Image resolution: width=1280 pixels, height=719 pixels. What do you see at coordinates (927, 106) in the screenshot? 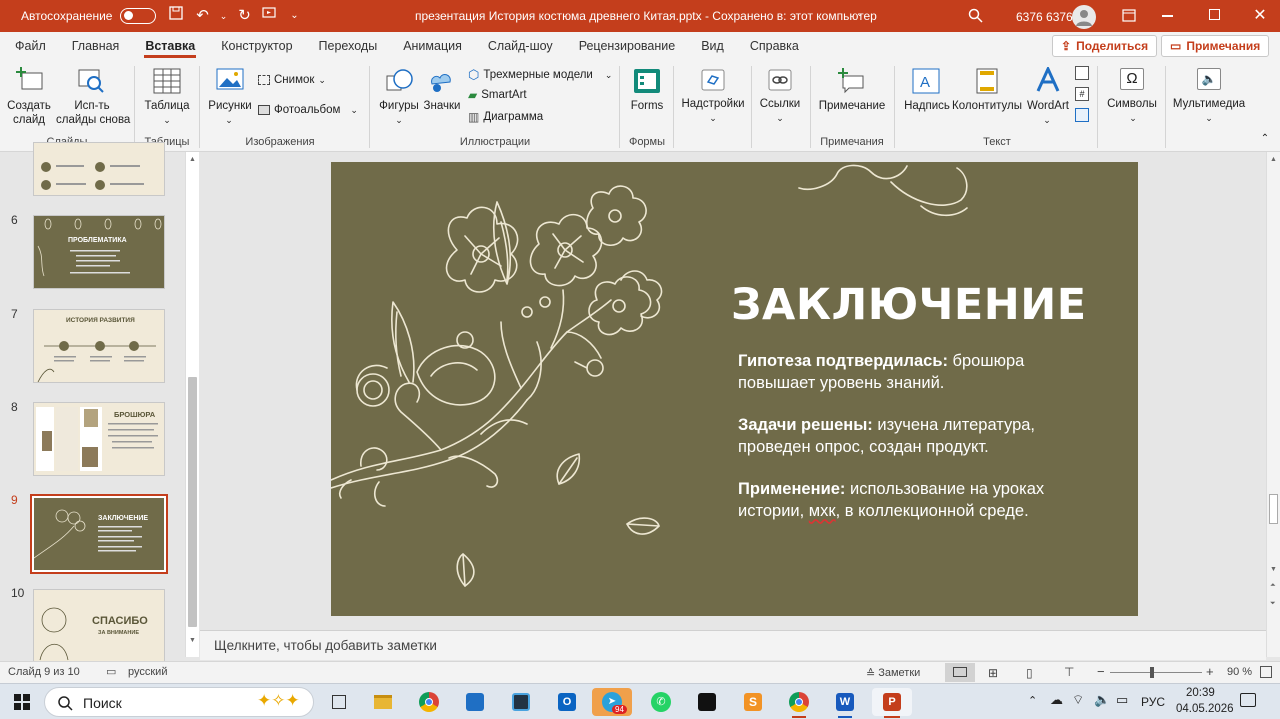
I see `textbox-button: Надпись` at bounding box center [927, 106].